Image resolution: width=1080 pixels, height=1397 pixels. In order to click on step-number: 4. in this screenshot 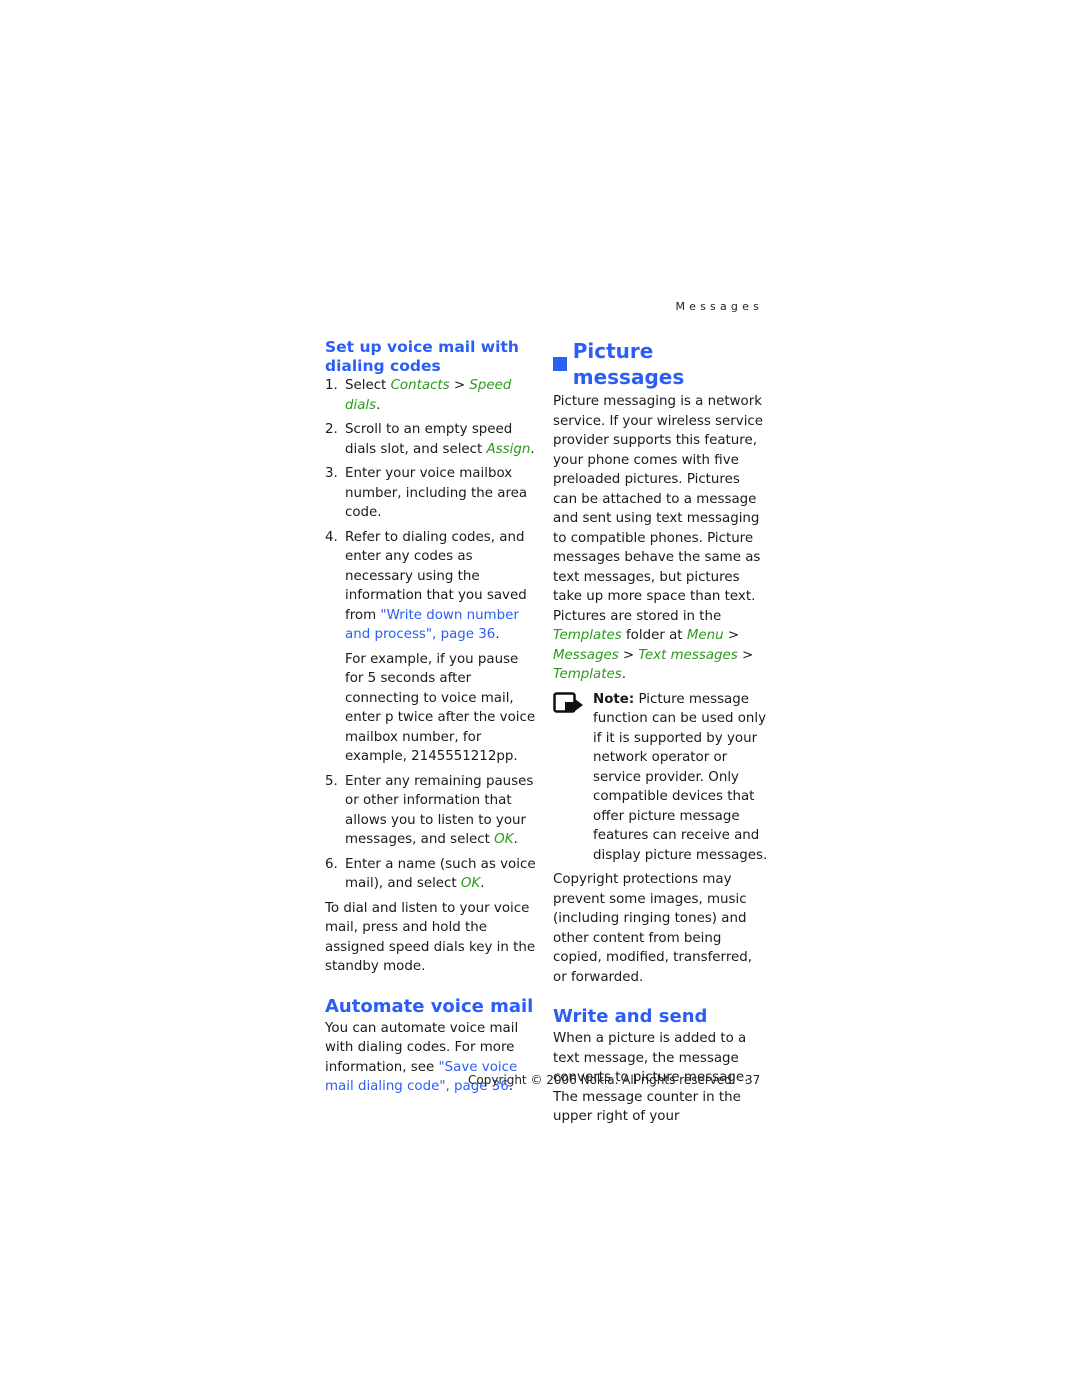, I will do `click(331, 537)`.